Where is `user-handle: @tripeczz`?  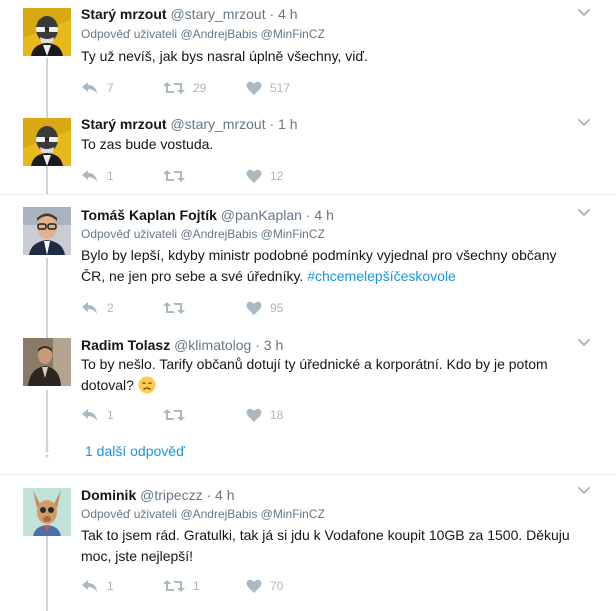 user-handle: @tripeczz is located at coordinates (171, 495).